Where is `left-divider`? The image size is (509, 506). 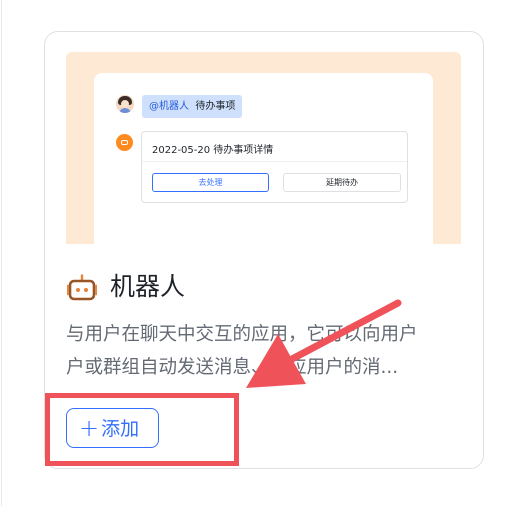 left-divider is located at coordinates (1, 253).